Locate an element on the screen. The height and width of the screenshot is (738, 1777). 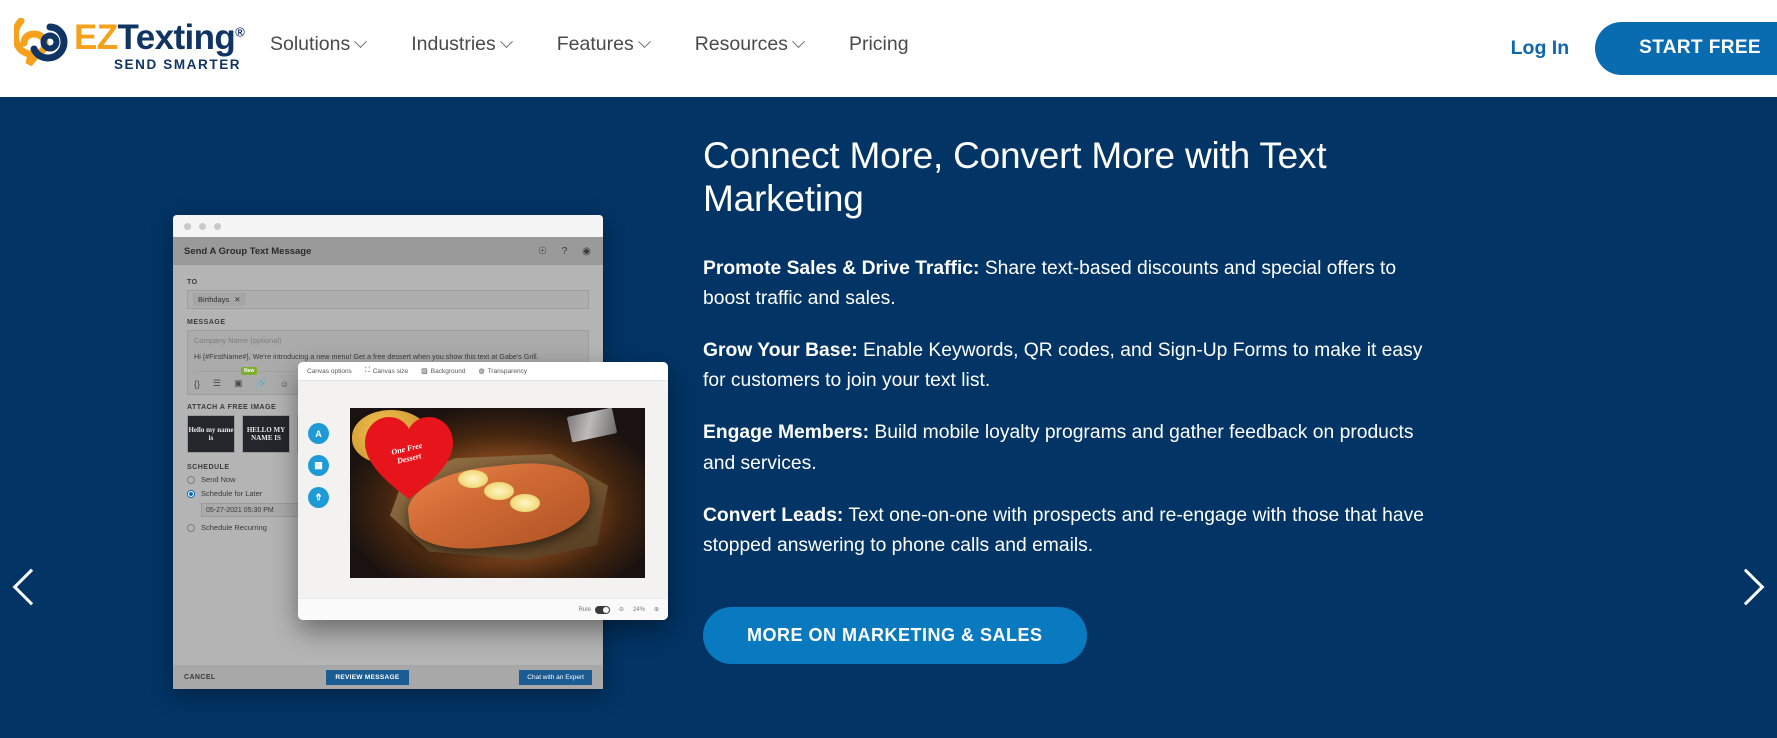
zoom-out-icon: ⊖ is located at coordinates (621, 609).